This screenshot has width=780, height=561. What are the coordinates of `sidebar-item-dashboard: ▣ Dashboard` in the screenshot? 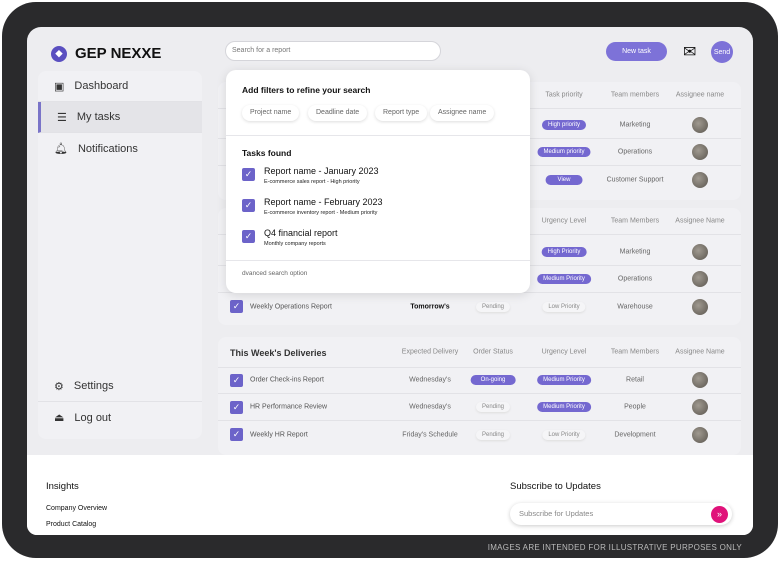 It's located at (120, 86).